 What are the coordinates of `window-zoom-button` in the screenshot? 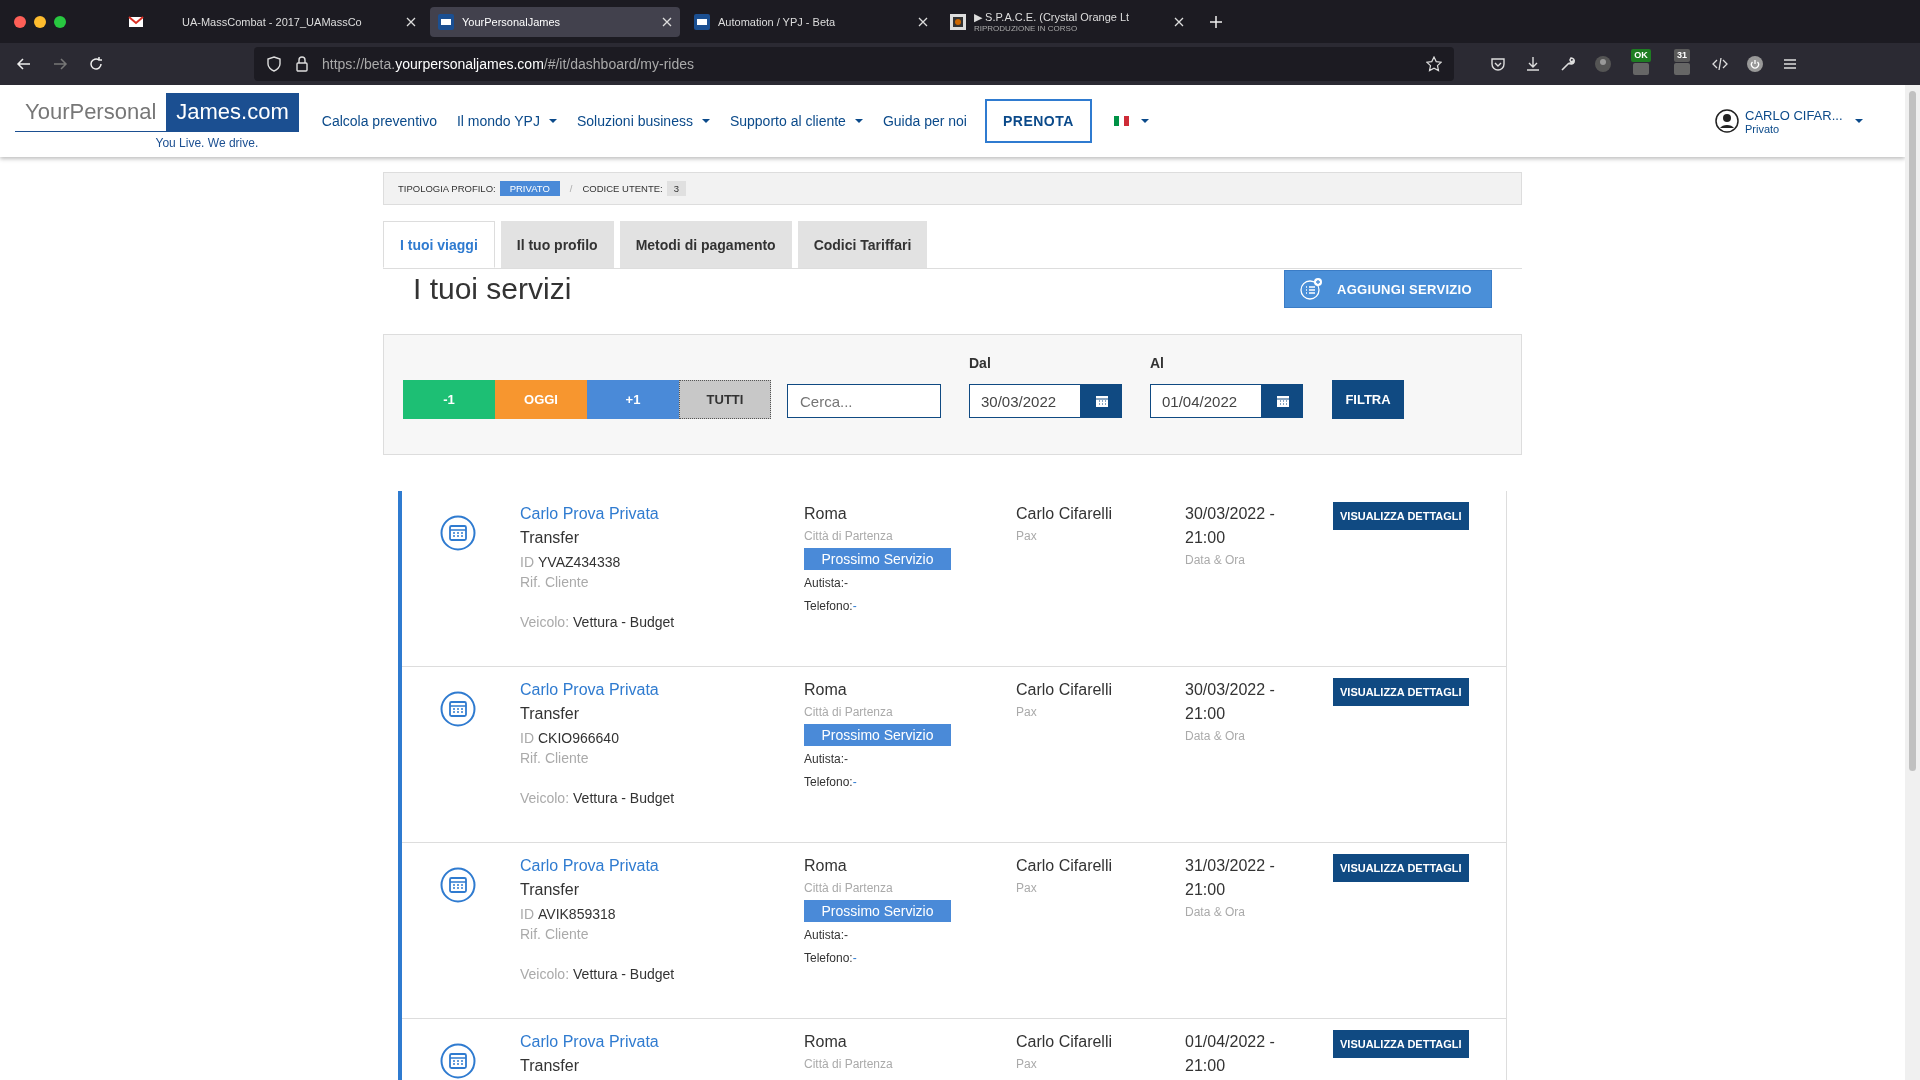 It's located at (60, 21).